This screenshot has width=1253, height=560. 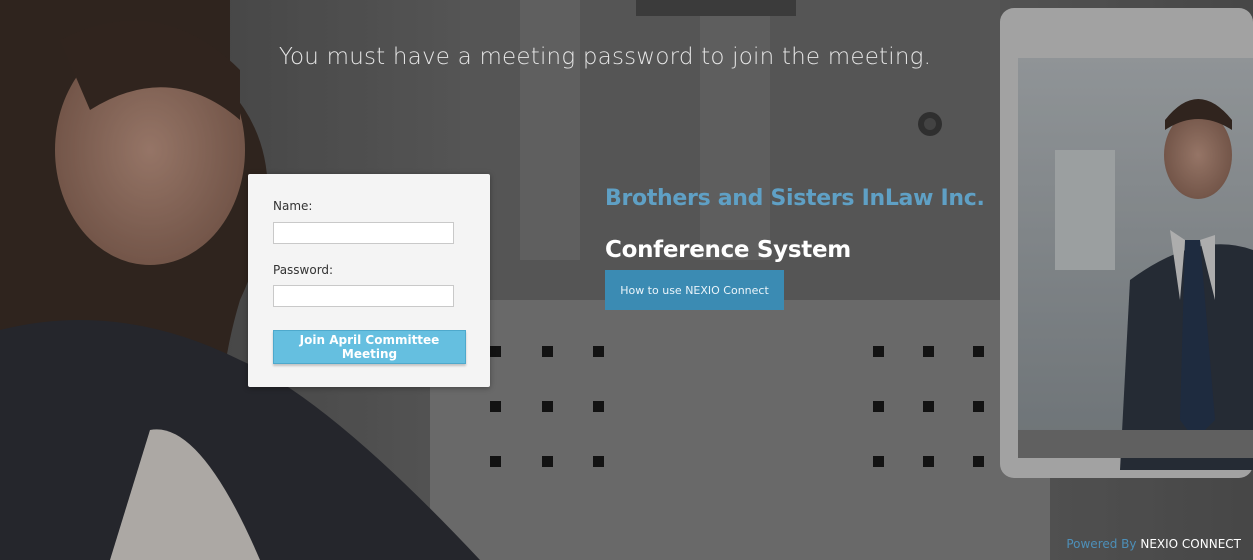 I want to click on join-meeting-button: Join April Committee Meeting, so click(x=369, y=347).